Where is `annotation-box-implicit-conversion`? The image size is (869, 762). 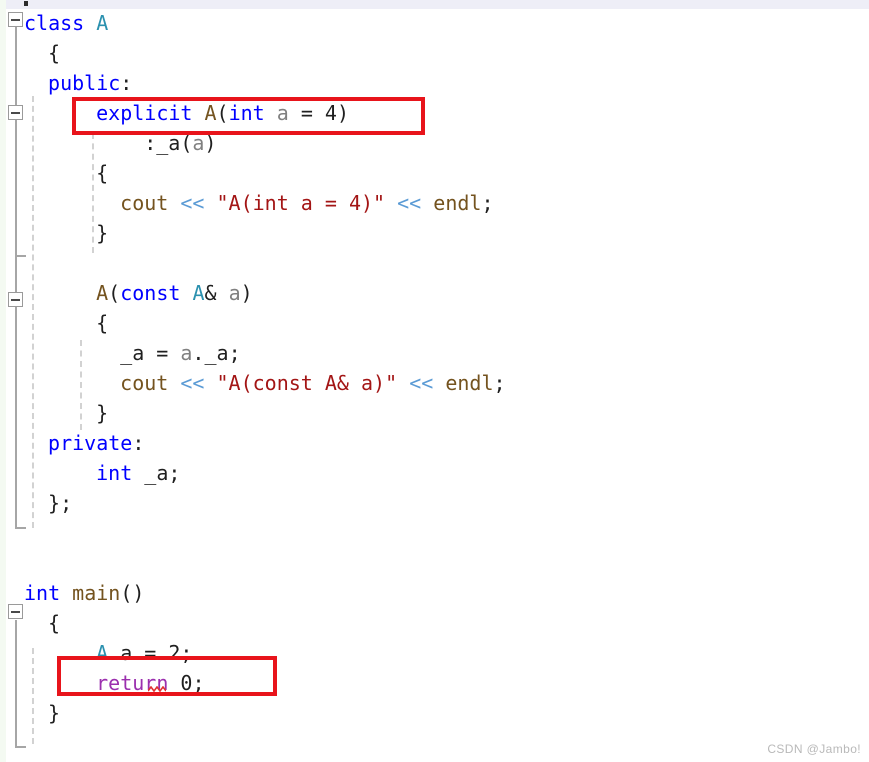 annotation-box-implicit-conversion is located at coordinates (167, 676).